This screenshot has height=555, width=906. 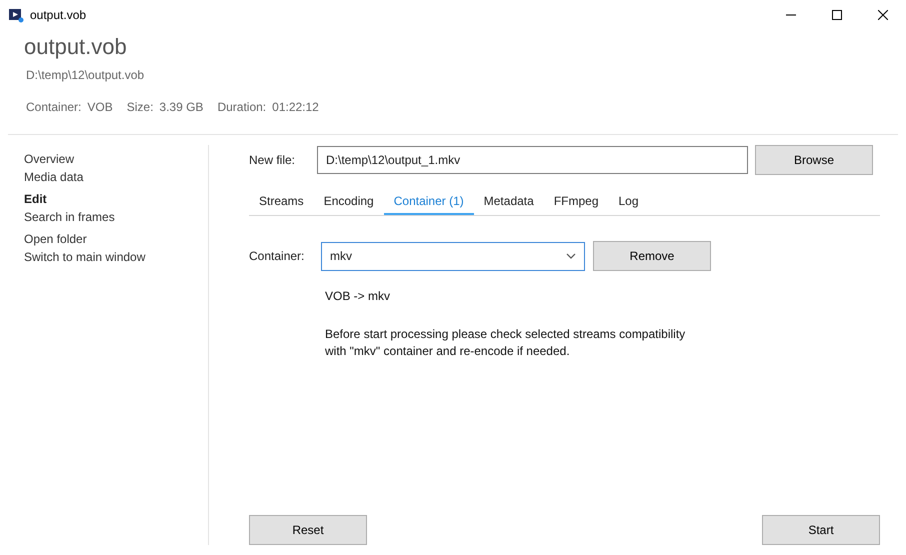 I want to click on info-value: VOB, so click(x=100, y=107).